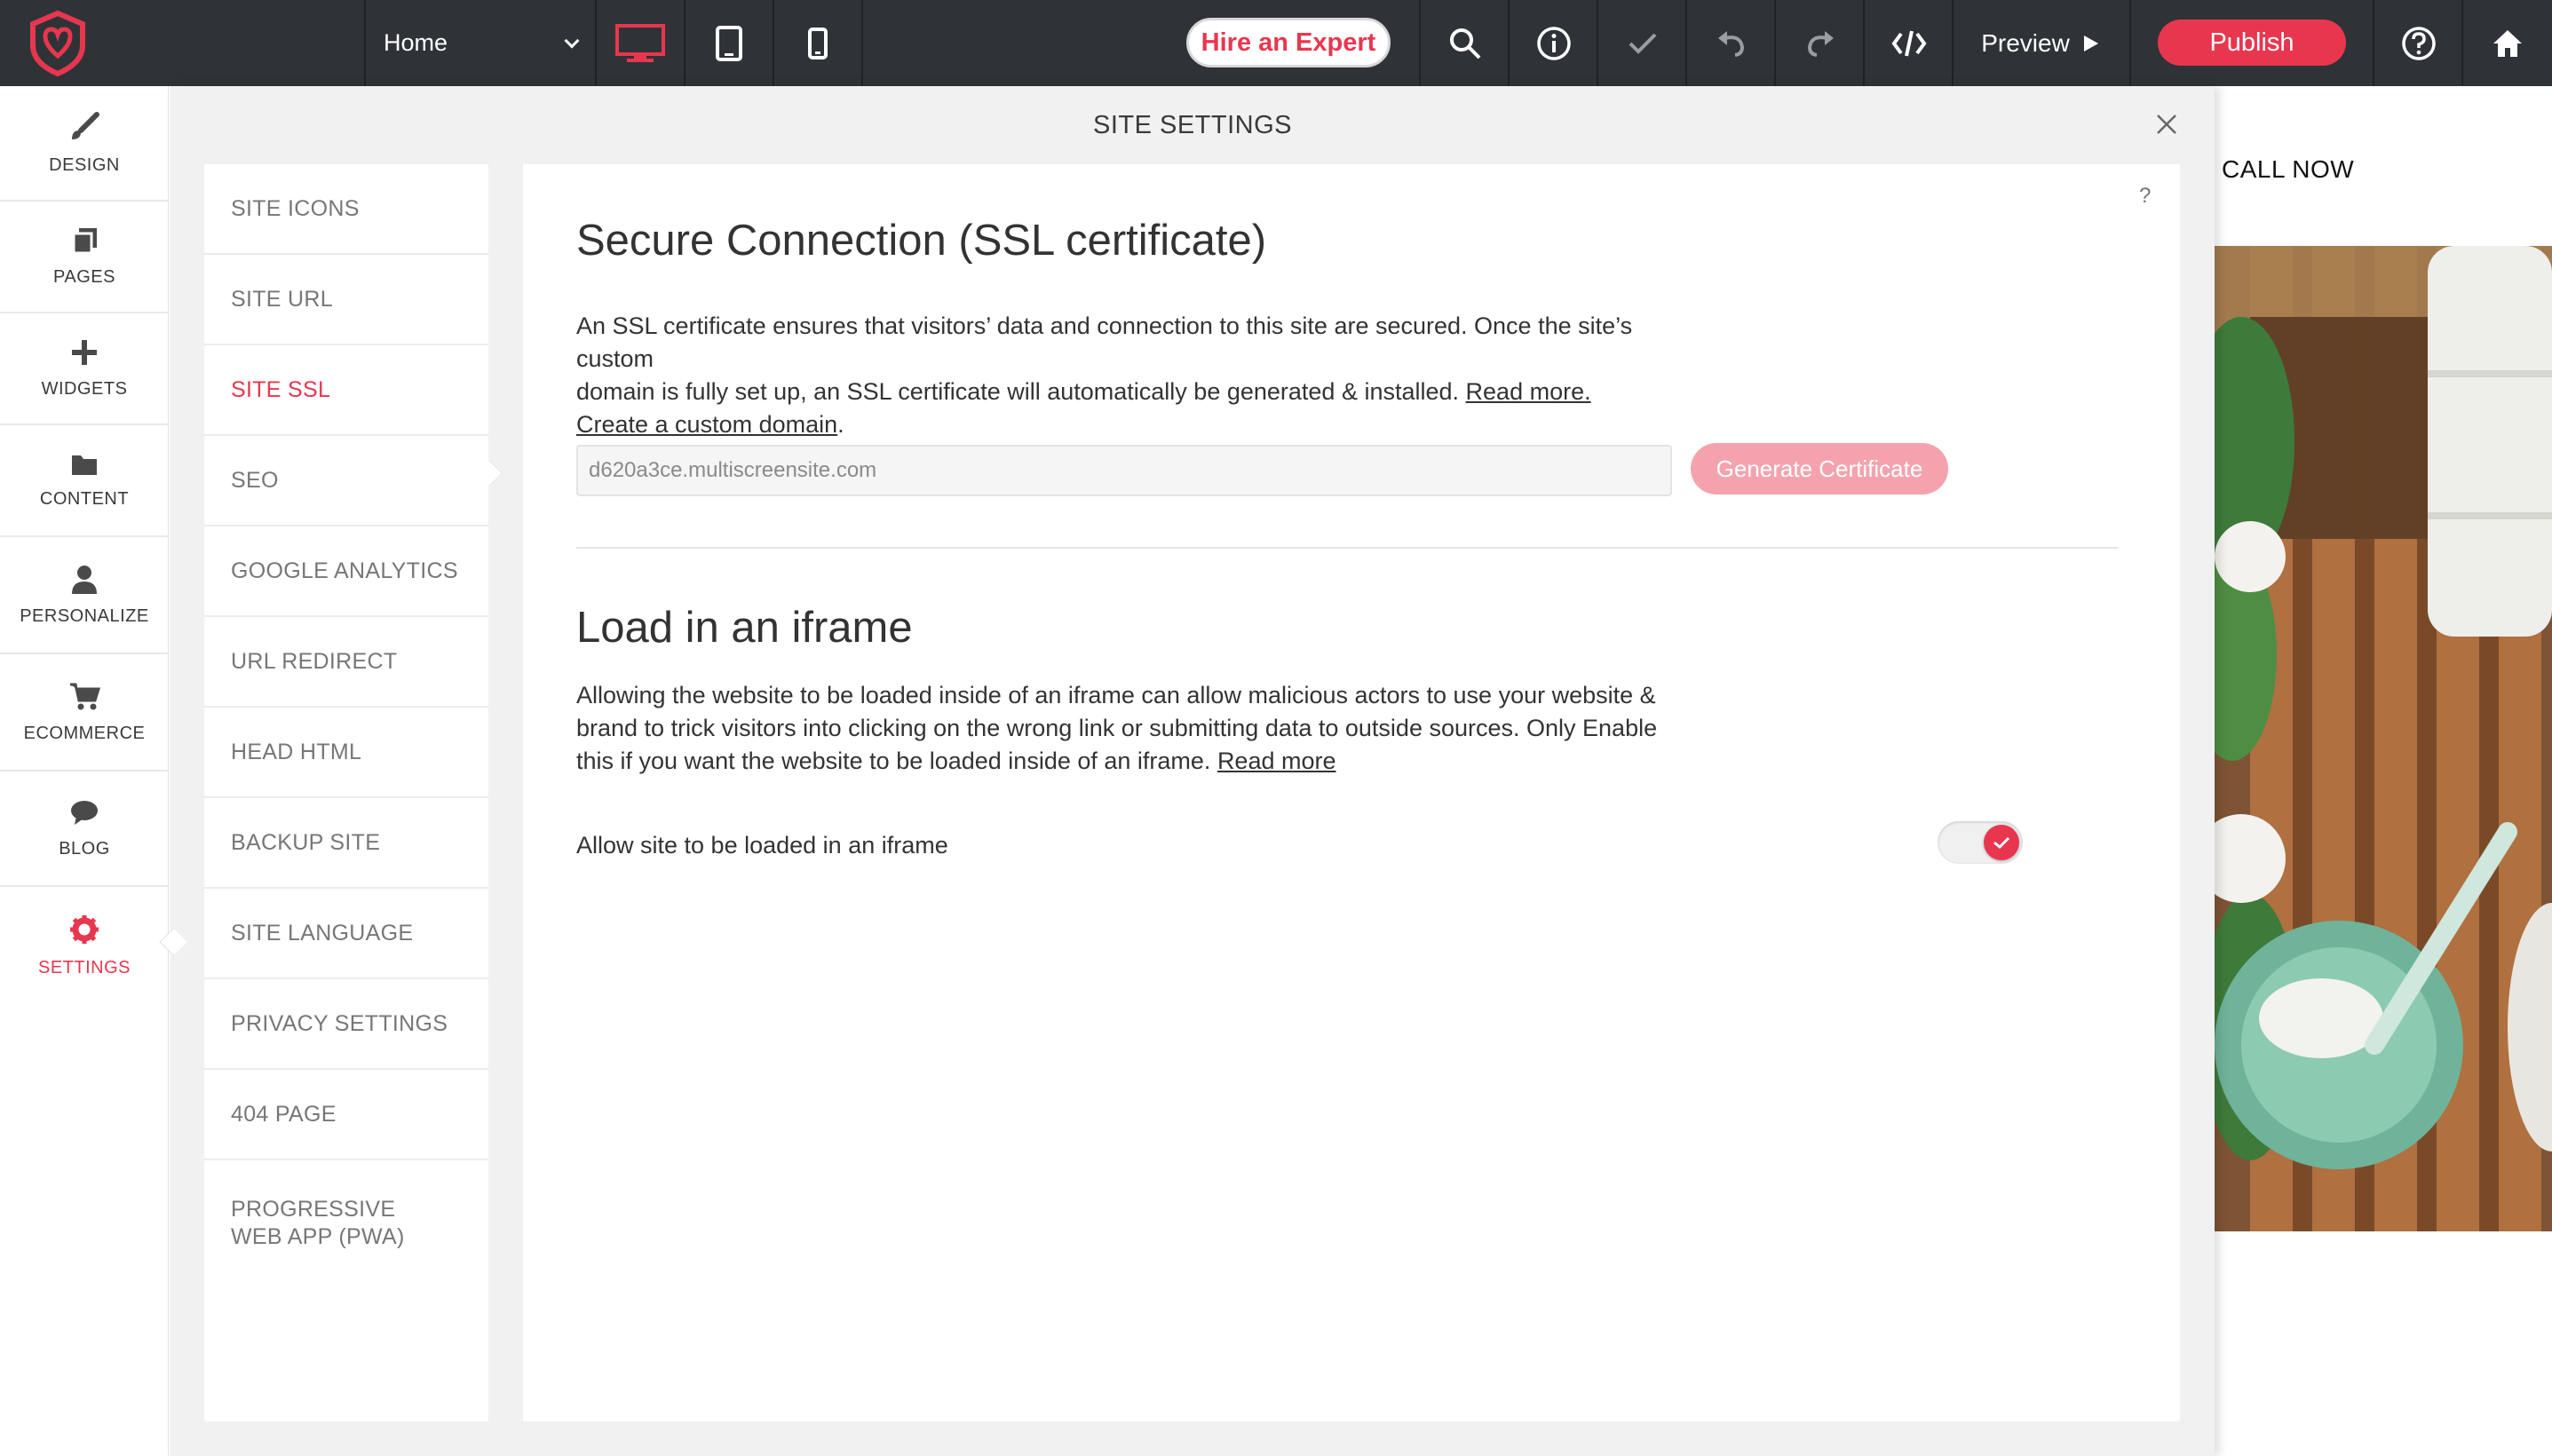  I want to click on plus-icon, so click(84, 352).